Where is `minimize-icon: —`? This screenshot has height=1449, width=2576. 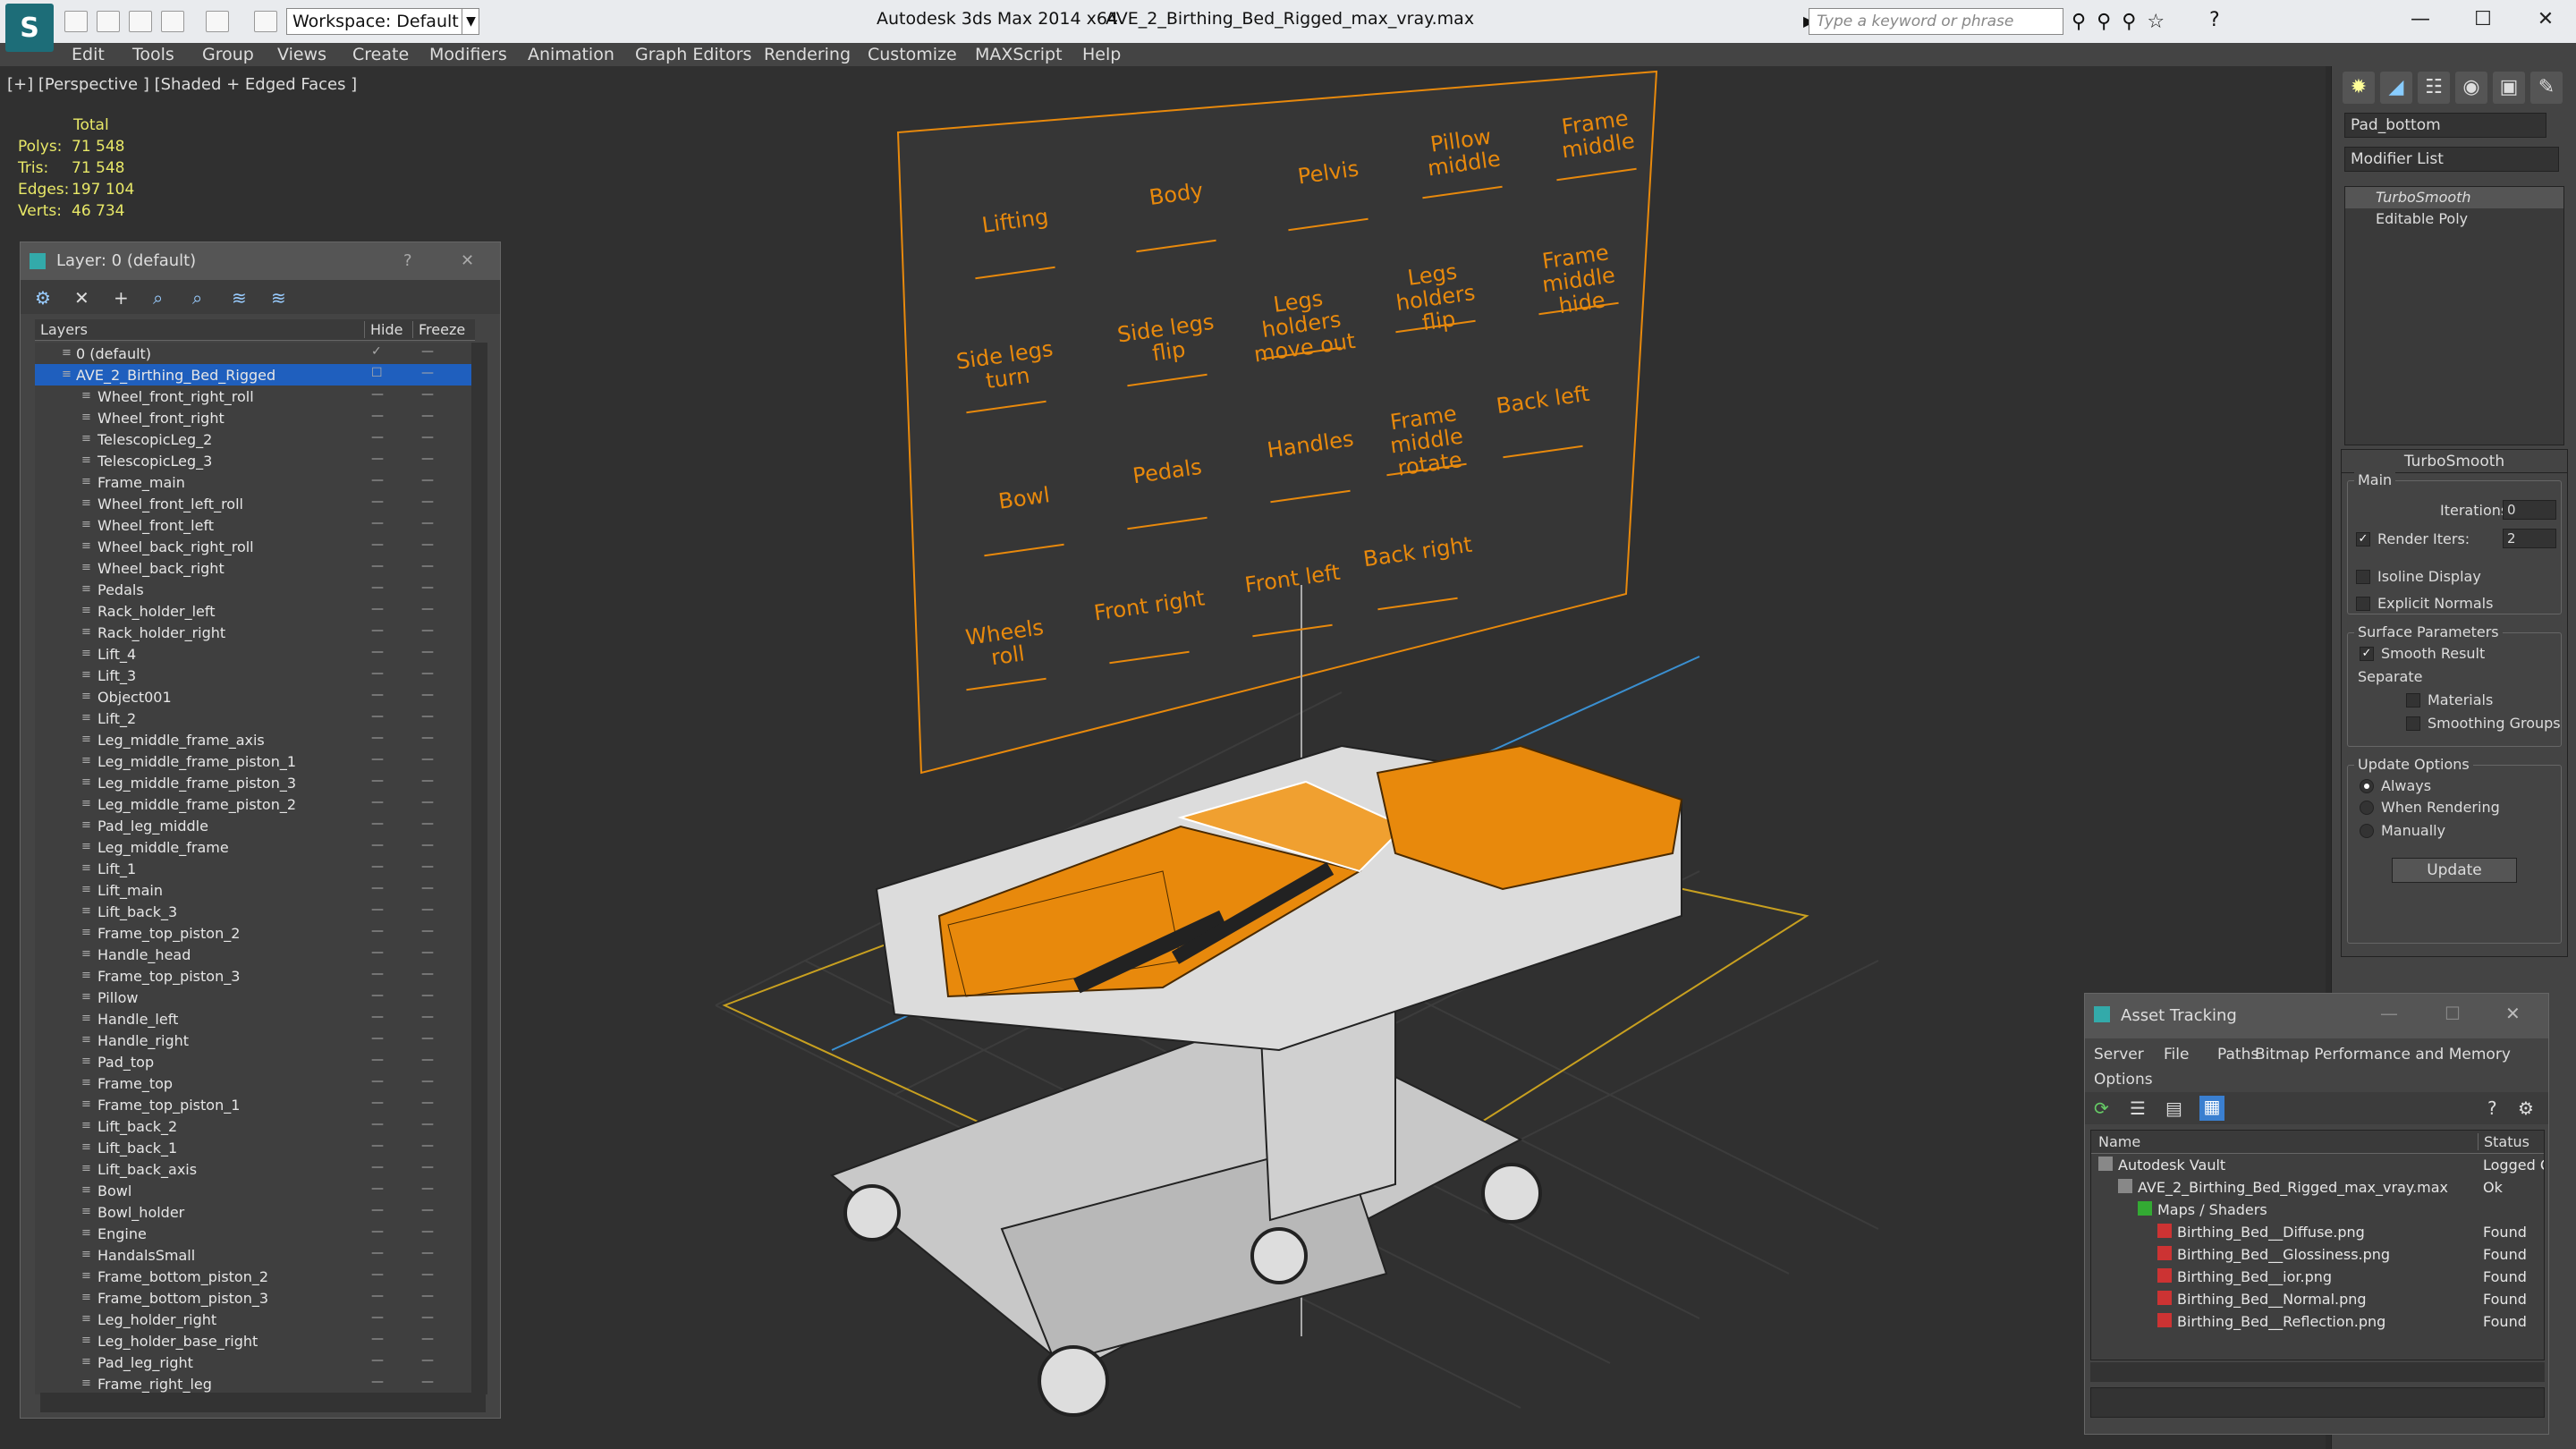
minimize-icon: — is located at coordinates (2420, 20).